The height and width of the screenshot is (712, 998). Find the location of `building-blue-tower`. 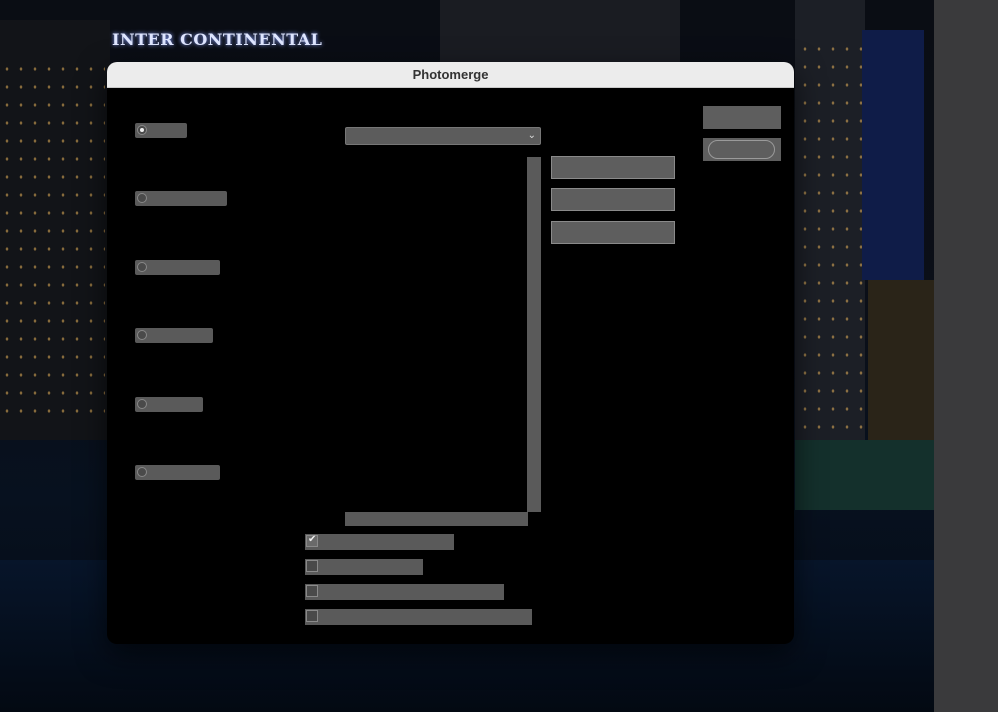

building-blue-tower is located at coordinates (893, 155).